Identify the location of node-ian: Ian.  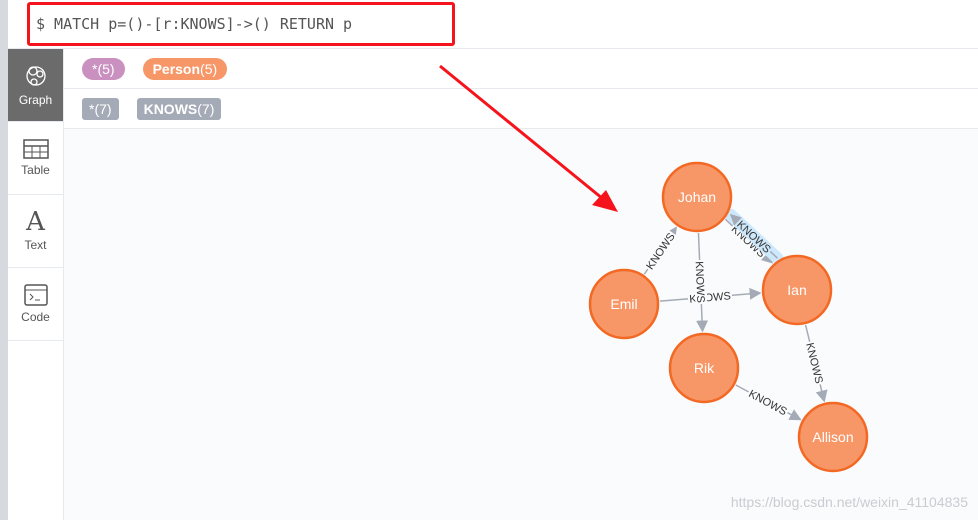
(797, 290).